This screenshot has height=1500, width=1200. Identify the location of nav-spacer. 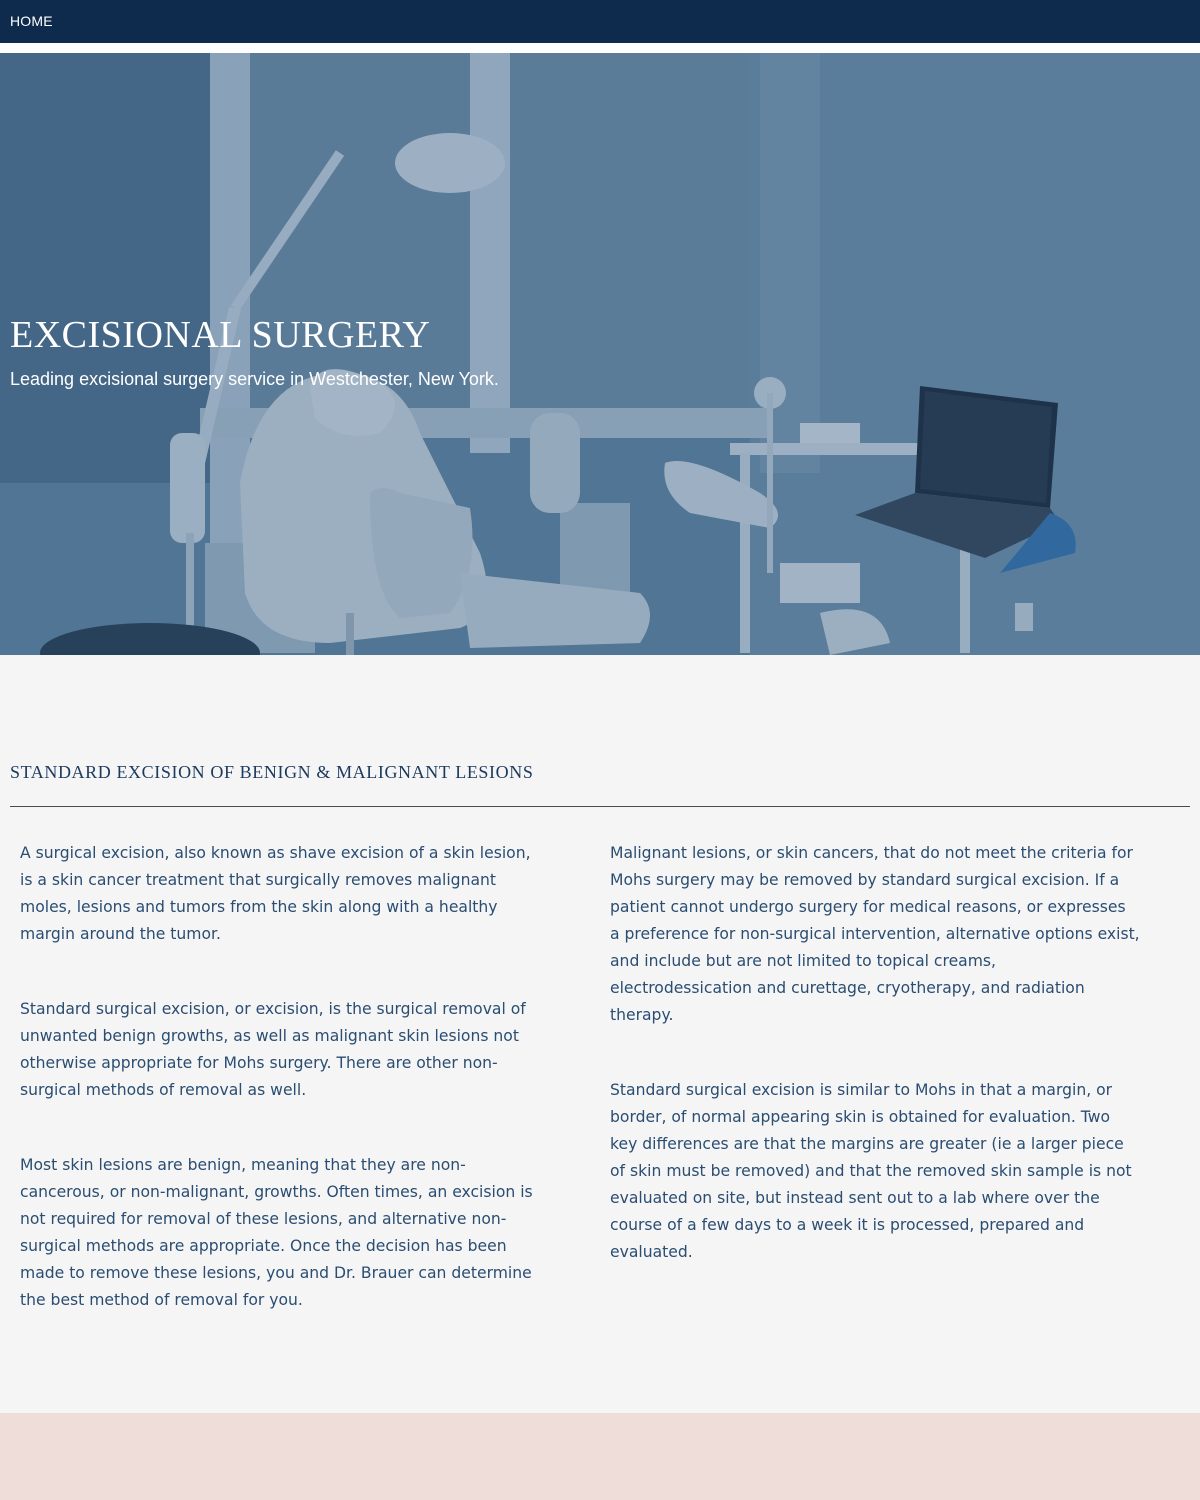
(600, 48).